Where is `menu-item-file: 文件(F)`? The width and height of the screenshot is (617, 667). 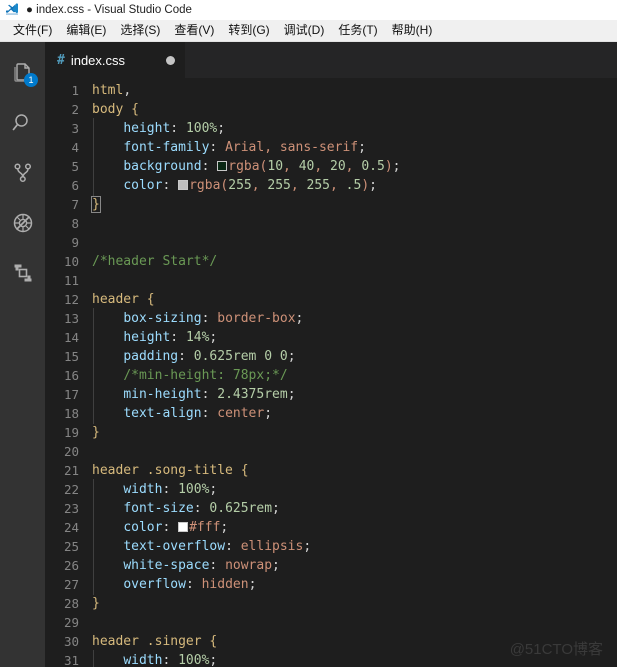
menu-item-file: 文件(F) is located at coordinates (32, 30).